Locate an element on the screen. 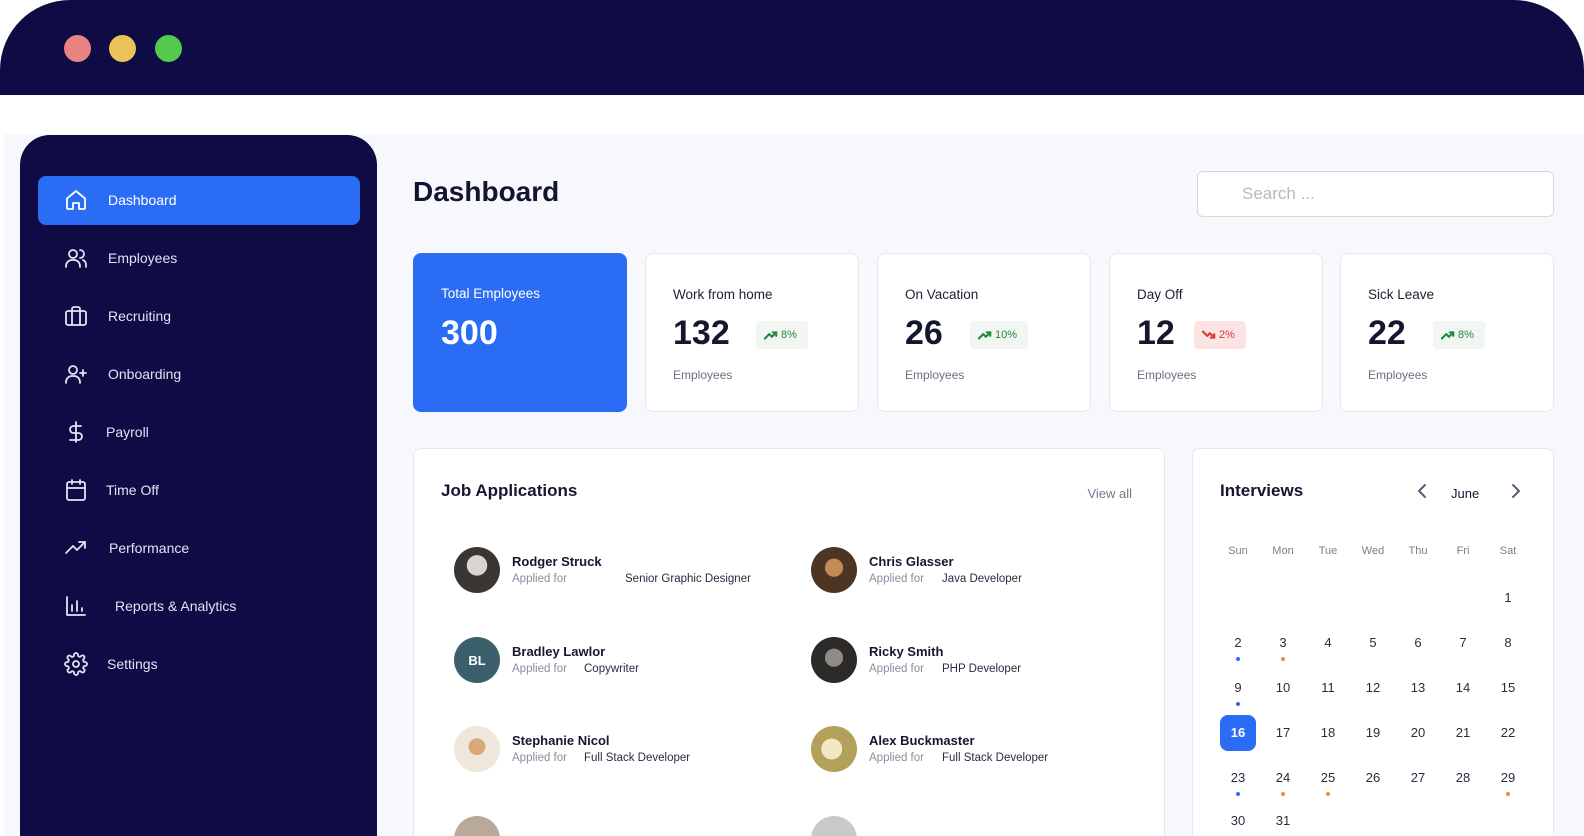 This screenshot has width=1584, height=836. weekday-label: Fri is located at coordinates (1463, 551).